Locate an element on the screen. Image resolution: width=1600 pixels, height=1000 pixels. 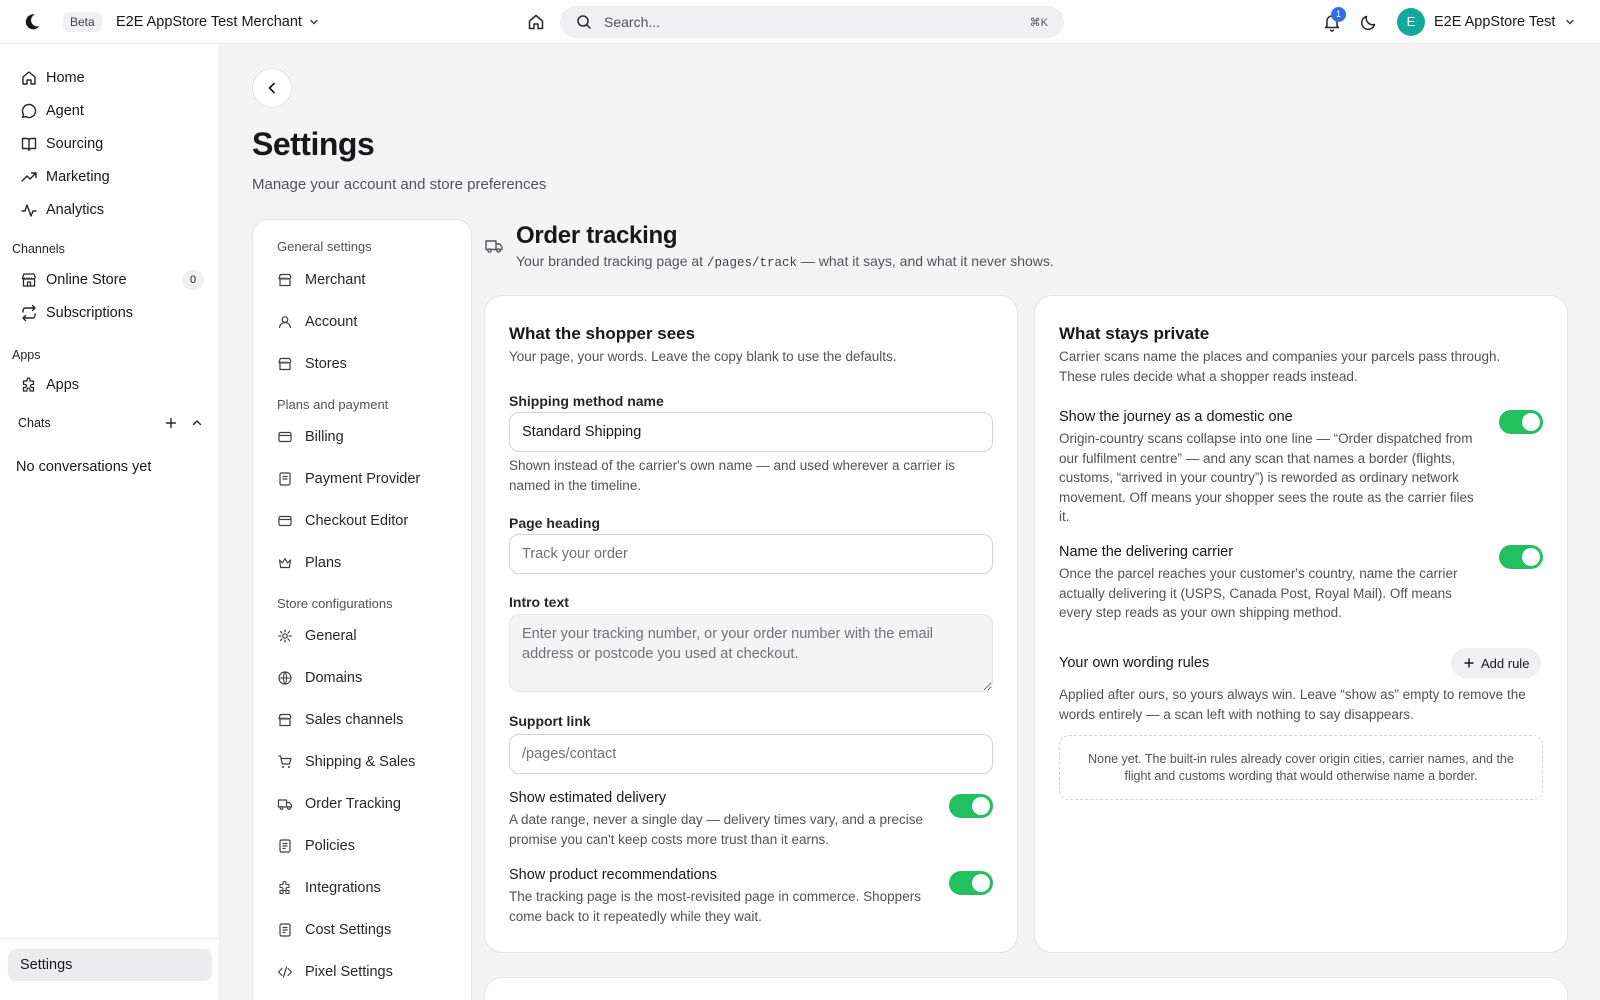
settings-nav-label: Checkout Editor is located at coordinates (357, 521).